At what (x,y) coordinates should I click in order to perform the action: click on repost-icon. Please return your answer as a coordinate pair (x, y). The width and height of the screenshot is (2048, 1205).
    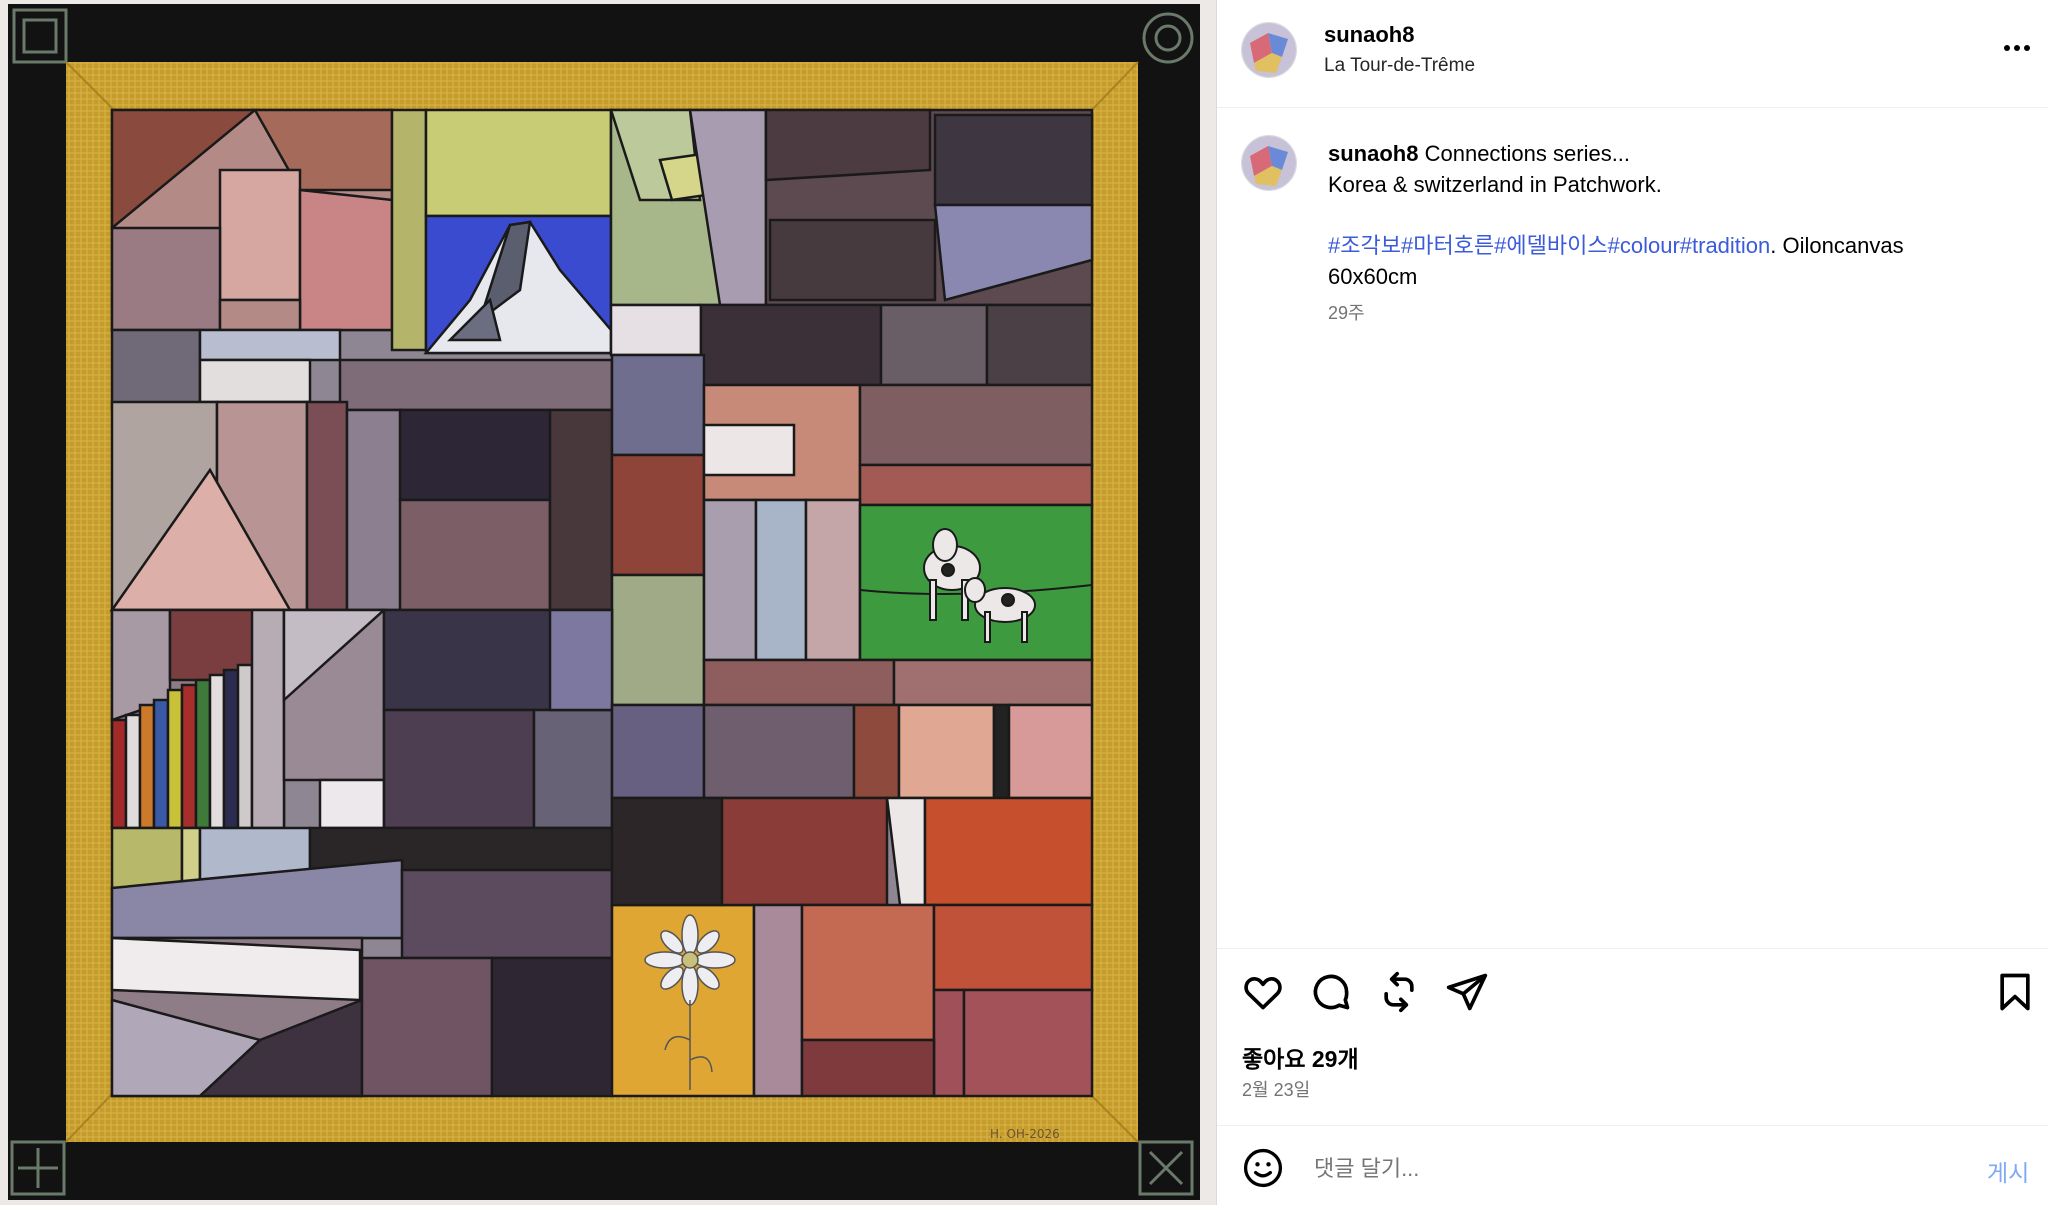
    Looking at the image, I should click on (1399, 992).